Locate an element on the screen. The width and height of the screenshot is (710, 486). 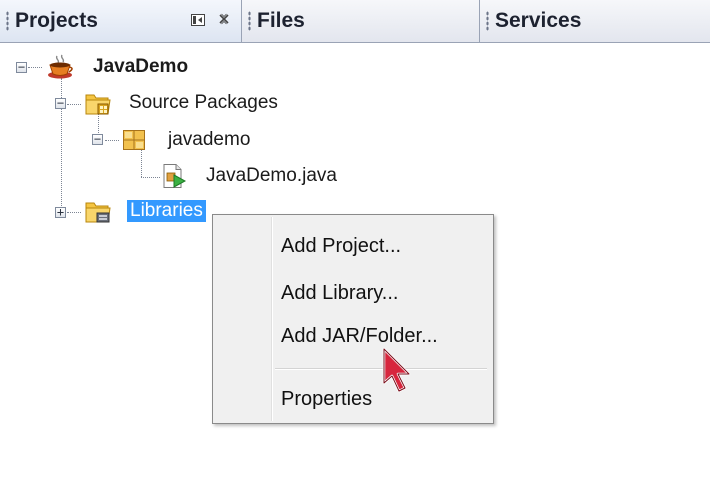
tab-services-label: Services is located at coordinates (538, 20).